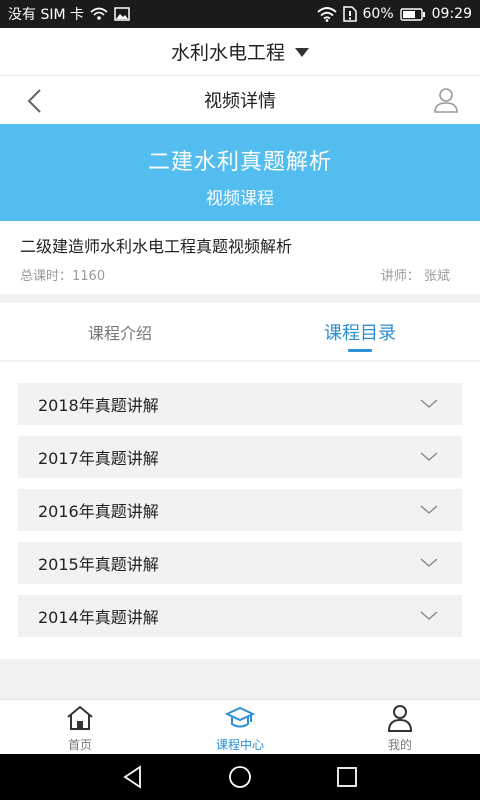  Describe the element at coordinates (349, 14) in the screenshot. I see `sim-alert-icon` at that location.